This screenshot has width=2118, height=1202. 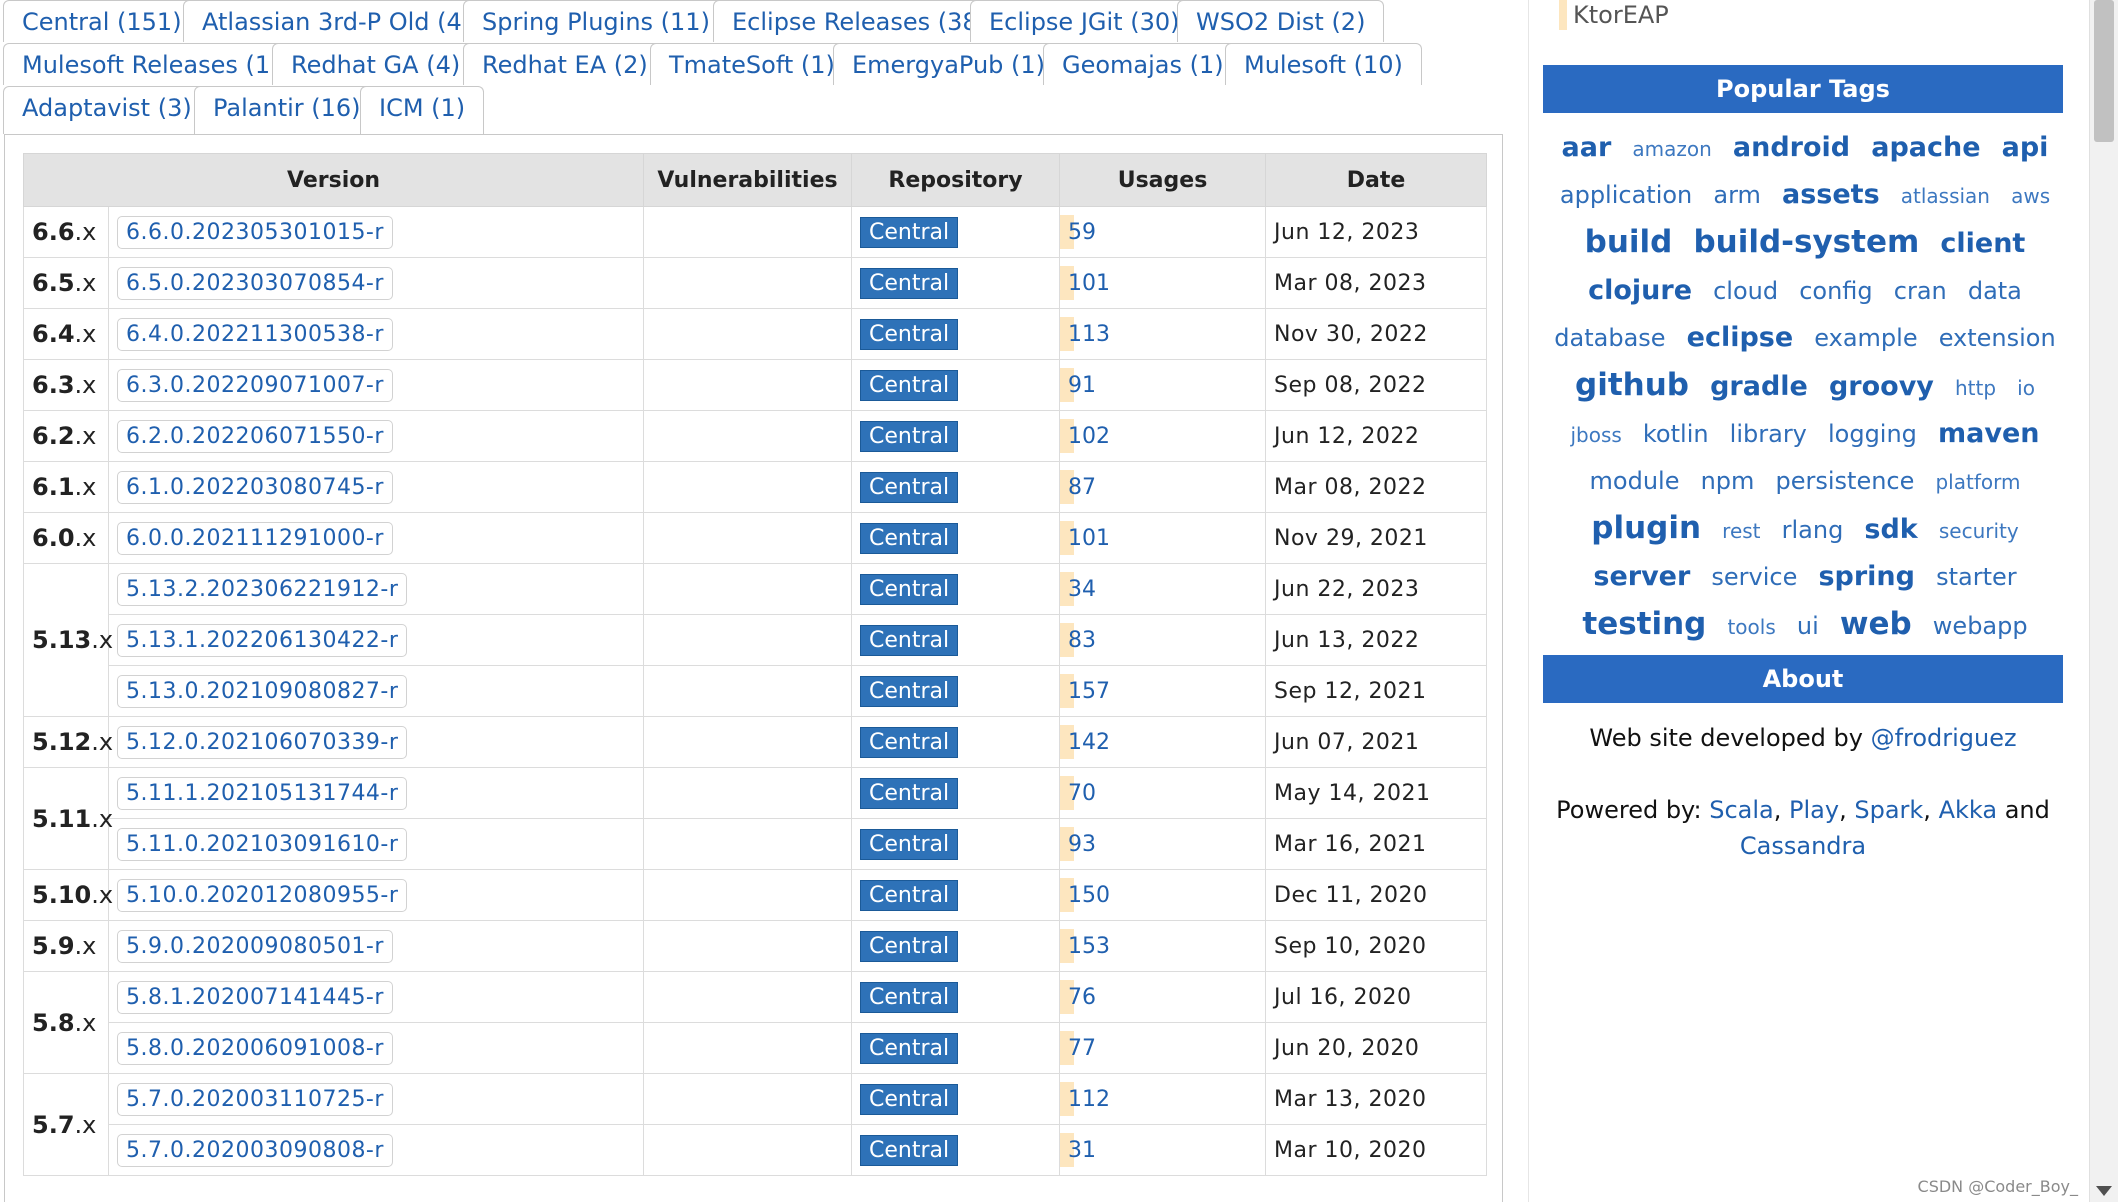 I want to click on tag-aws: aws, so click(x=2030, y=196).